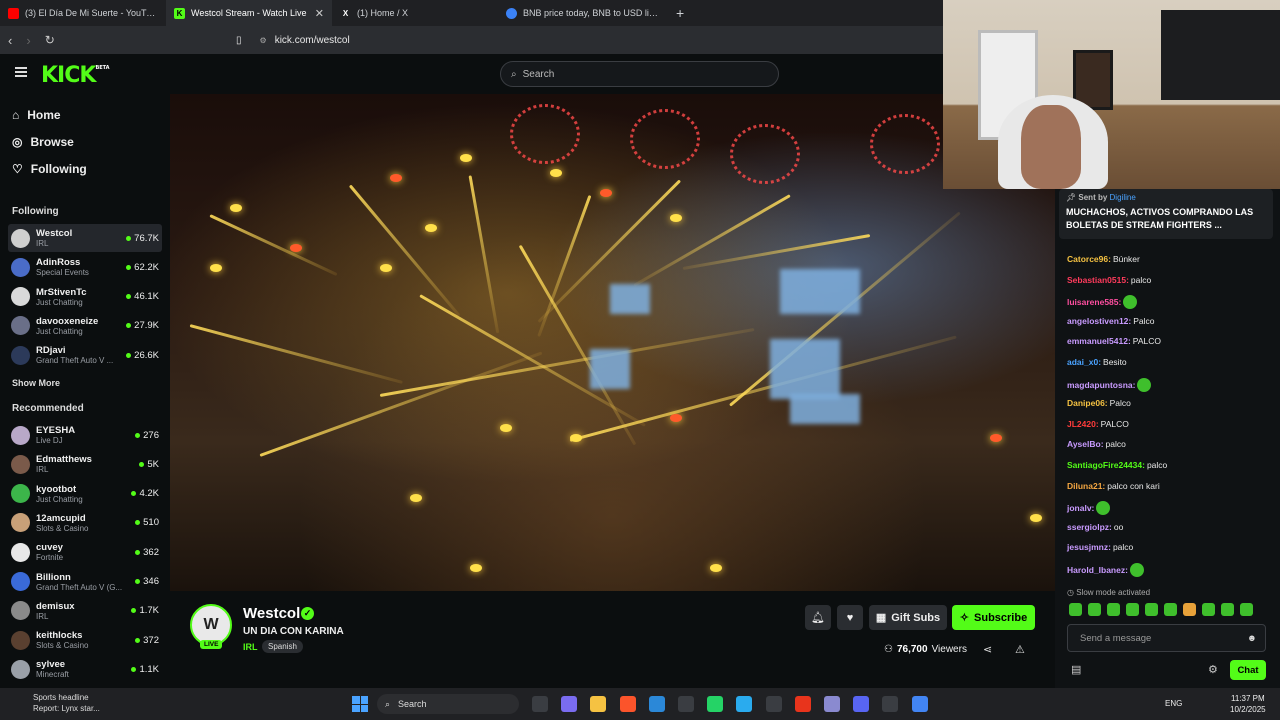 The height and width of the screenshot is (720, 1280). Describe the element at coordinates (773, 704) in the screenshot. I see `app-icon` at that location.